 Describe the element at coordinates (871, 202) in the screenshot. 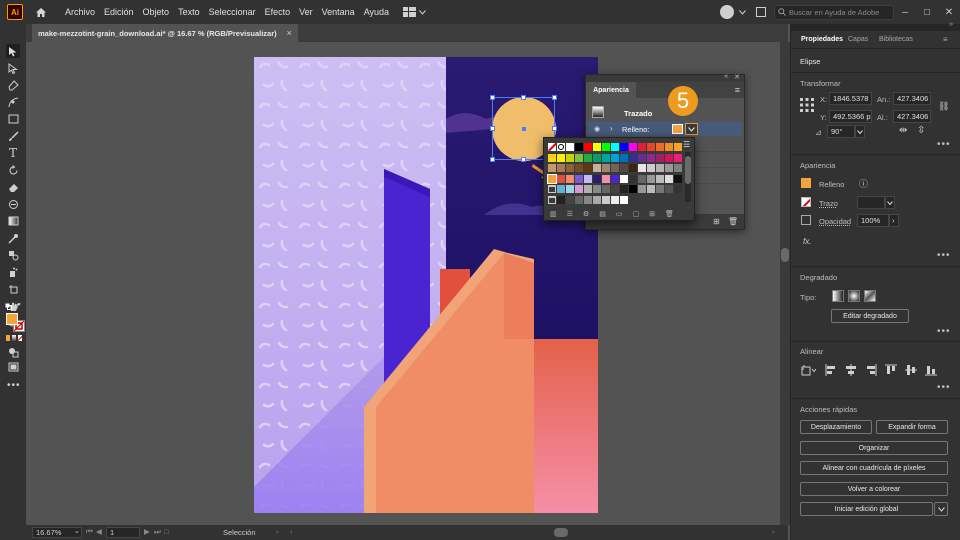

I see `stroke-weight-field` at that location.